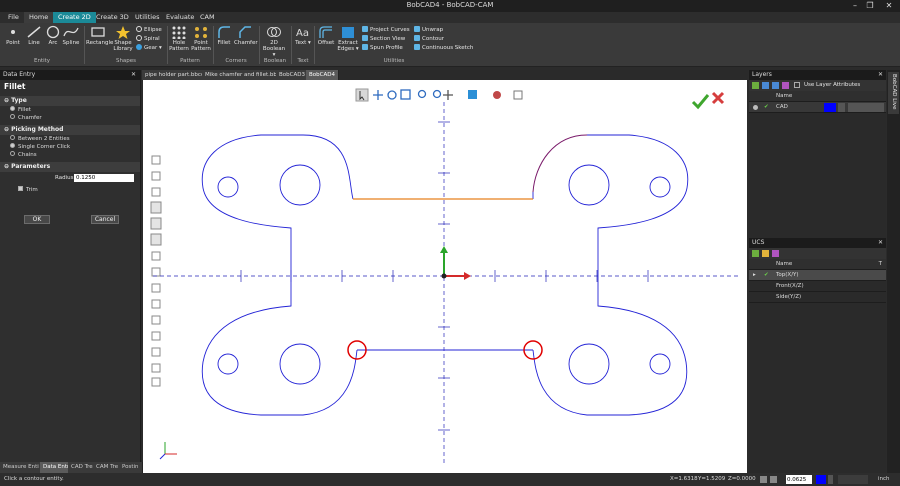  Describe the element at coordinates (422, 94) in the screenshot. I see `zoom-icon` at that location.